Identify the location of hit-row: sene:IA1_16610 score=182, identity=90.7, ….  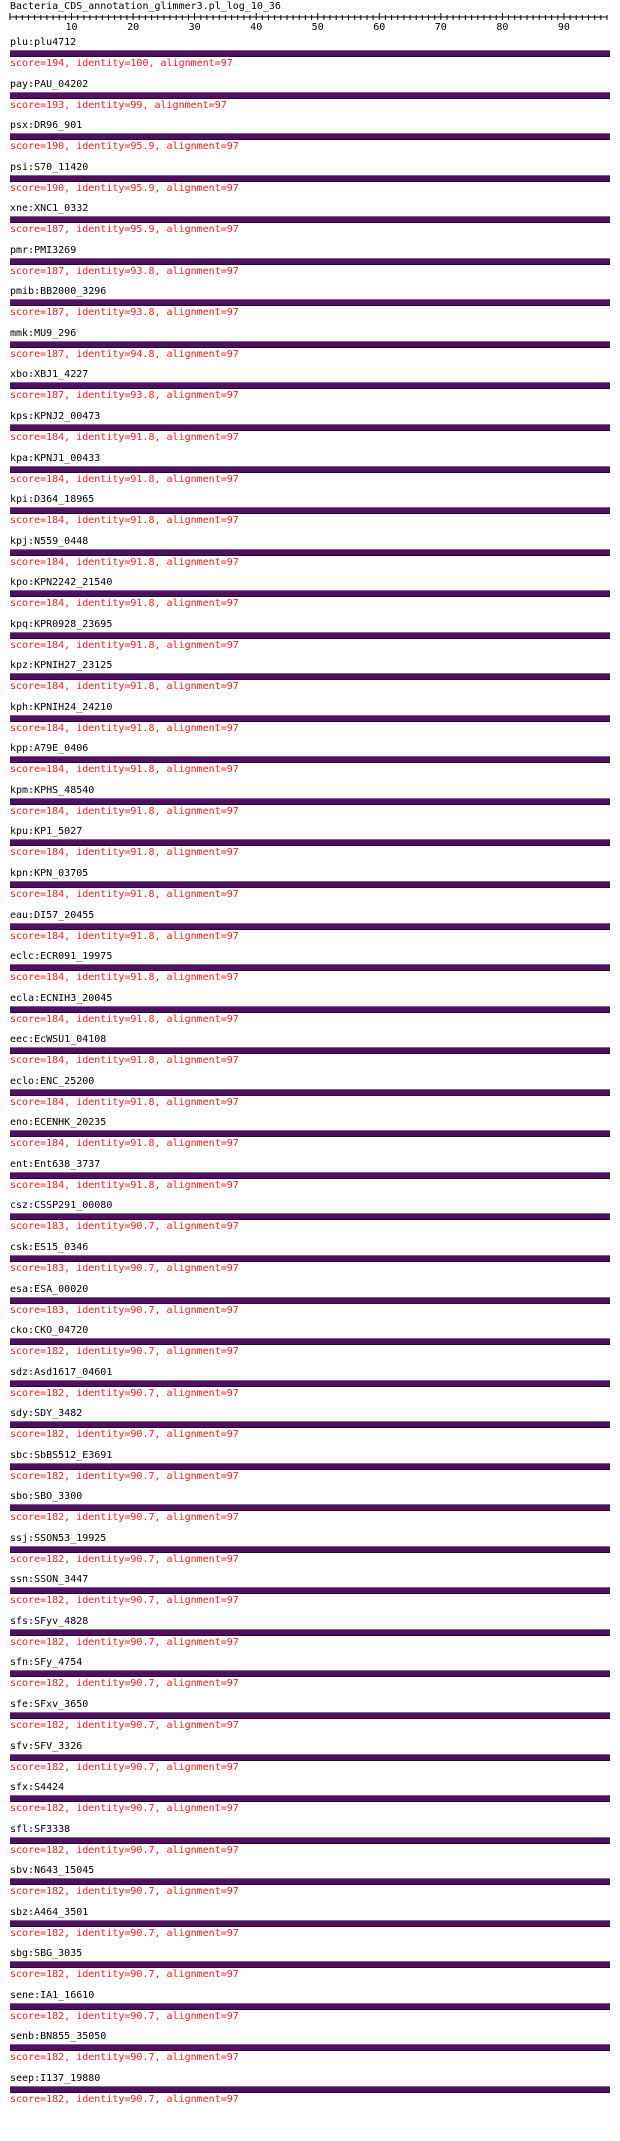
(310, 2011).